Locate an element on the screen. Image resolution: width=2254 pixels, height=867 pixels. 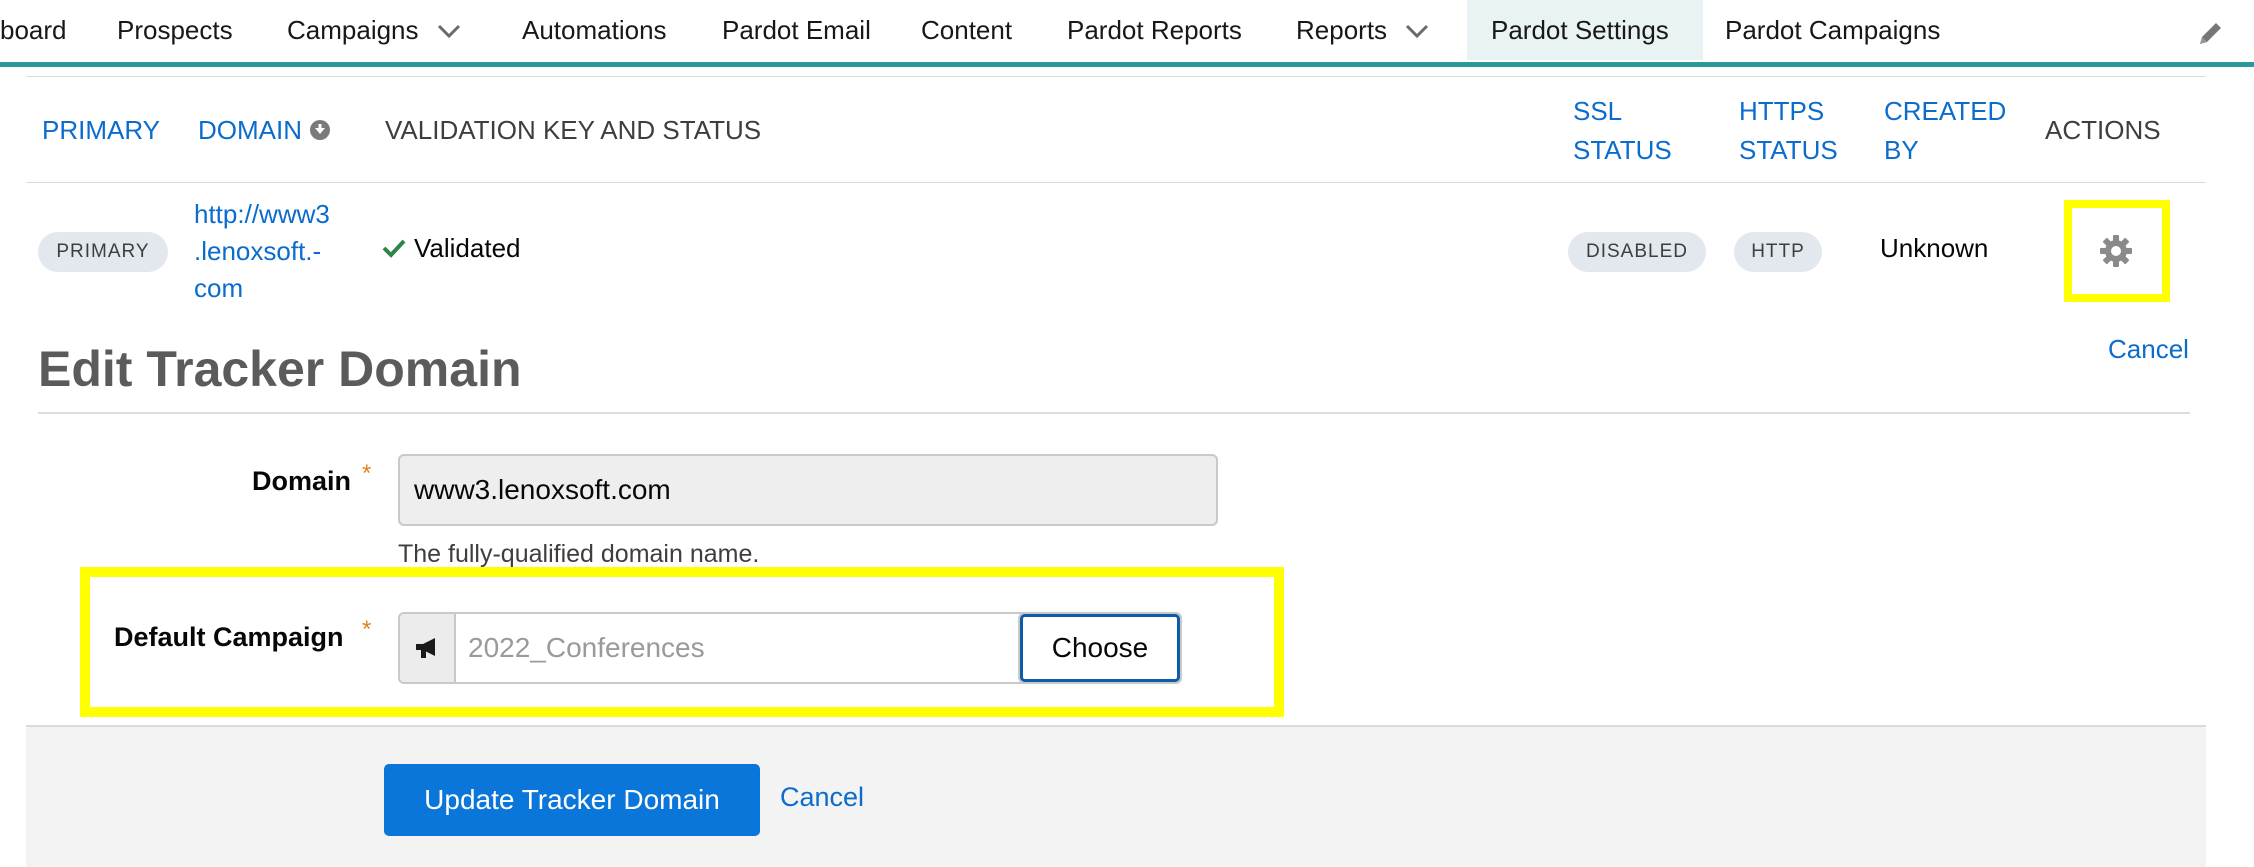
validation-status-label: Validated is located at coordinates (467, 248).